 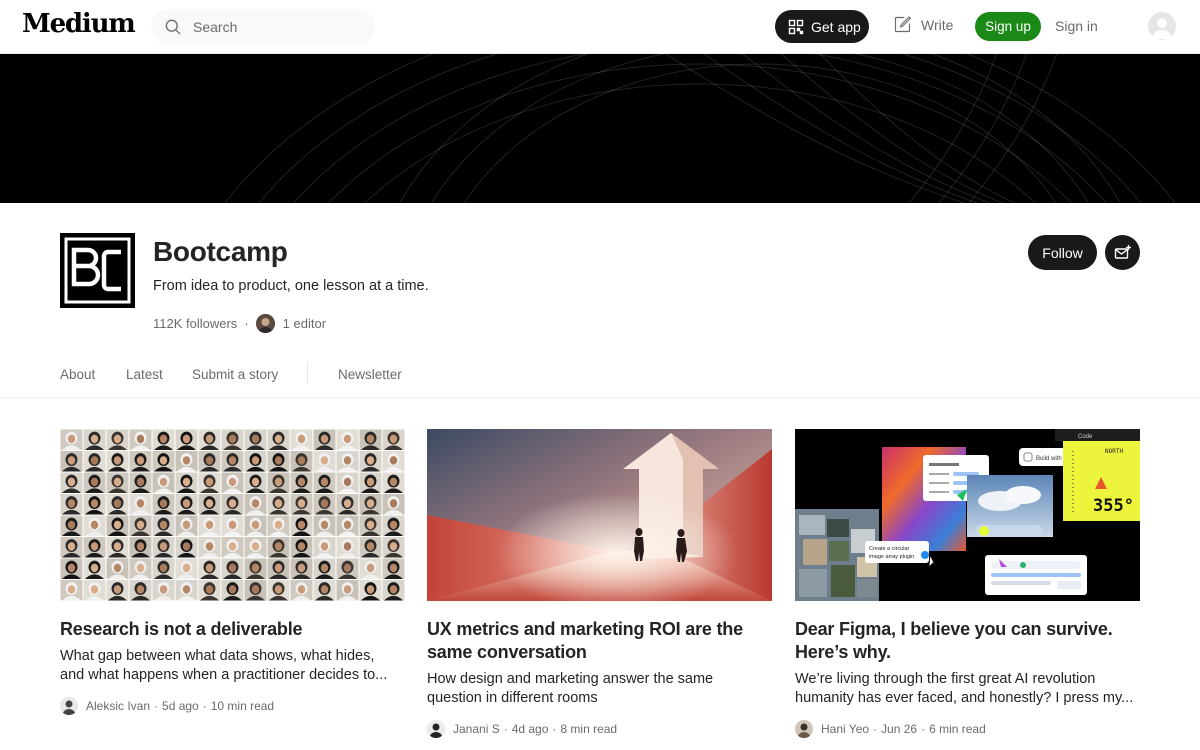 I want to click on tab-about: About, so click(x=77, y=374).